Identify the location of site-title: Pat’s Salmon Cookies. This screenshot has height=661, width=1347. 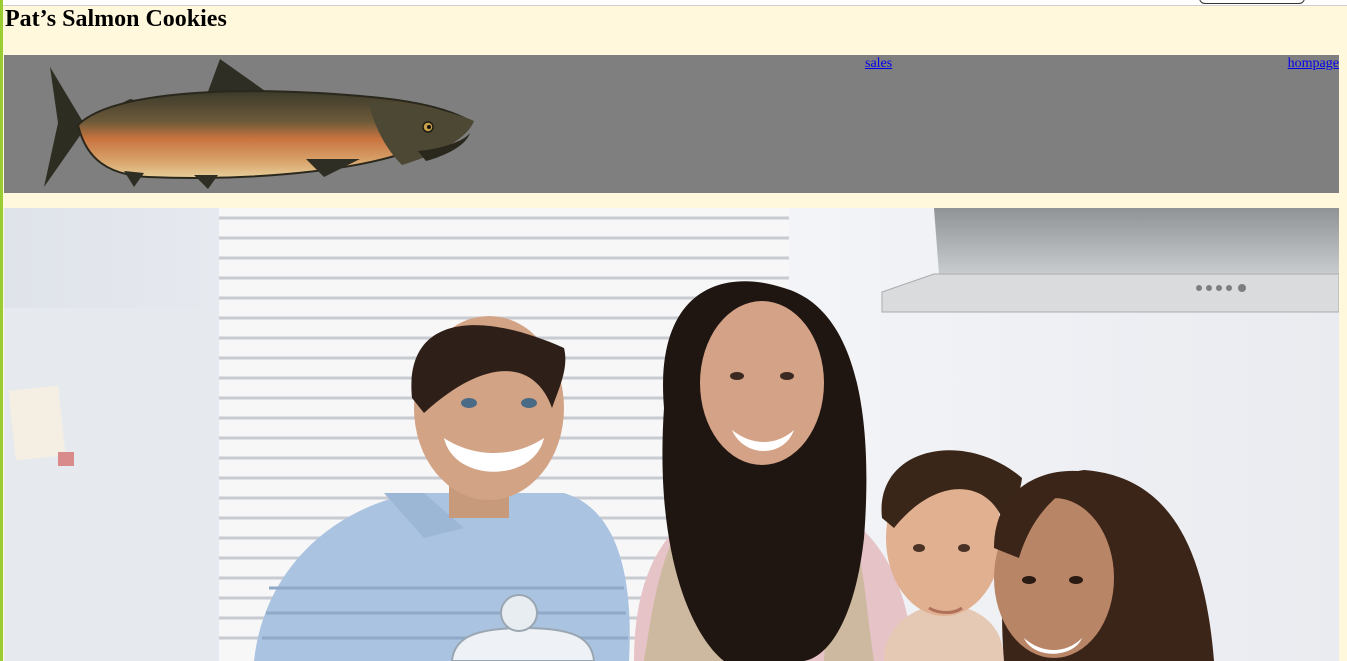
(116, 19).